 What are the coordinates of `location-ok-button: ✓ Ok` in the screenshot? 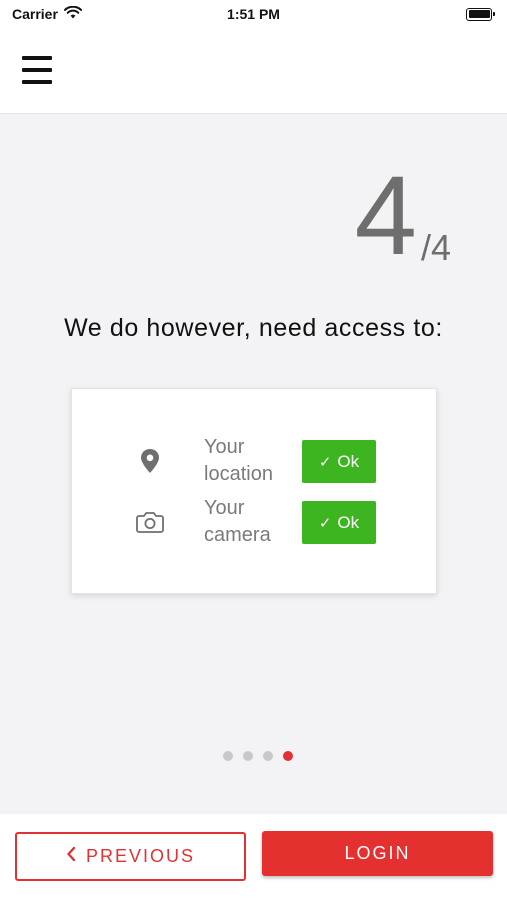 It's located at (339, 461).